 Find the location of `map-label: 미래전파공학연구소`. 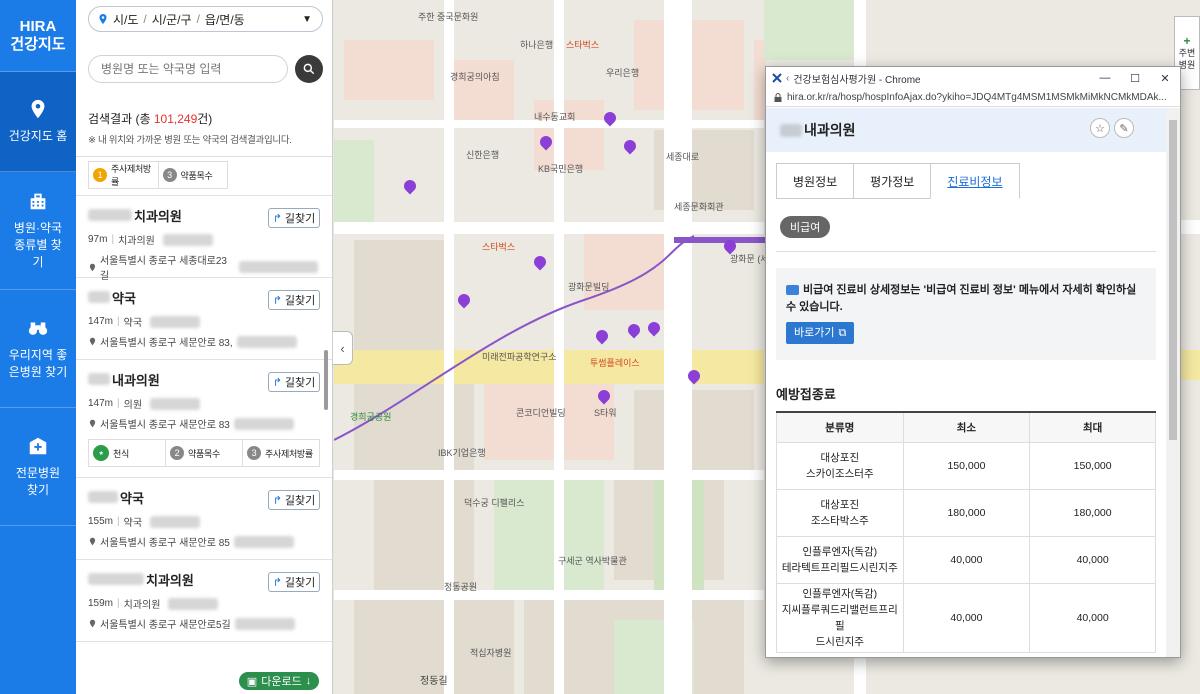

map-label: 미래전파공학연구소 is located at coordinates (519, 356).